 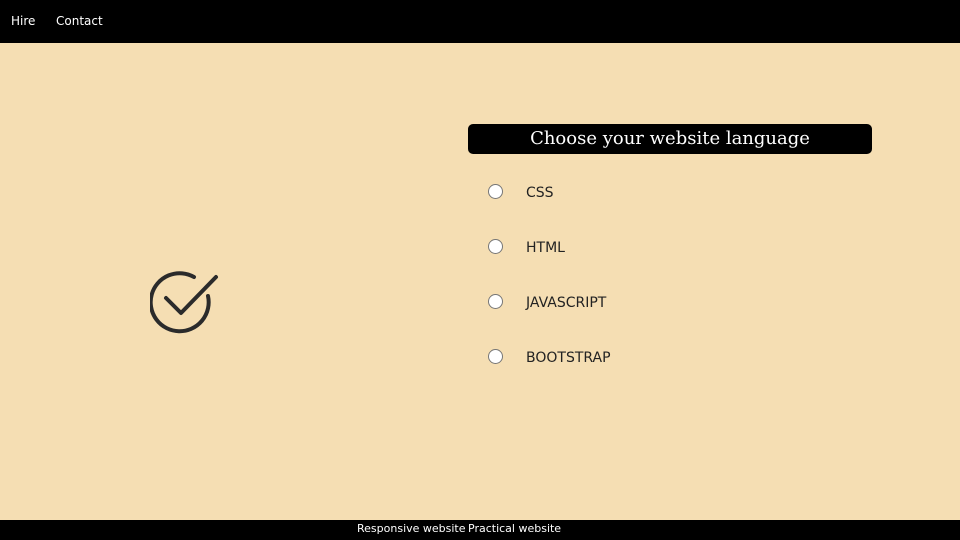 I want to click on footer-bar: Responsive website Practical website, so click(x=480, y=530).